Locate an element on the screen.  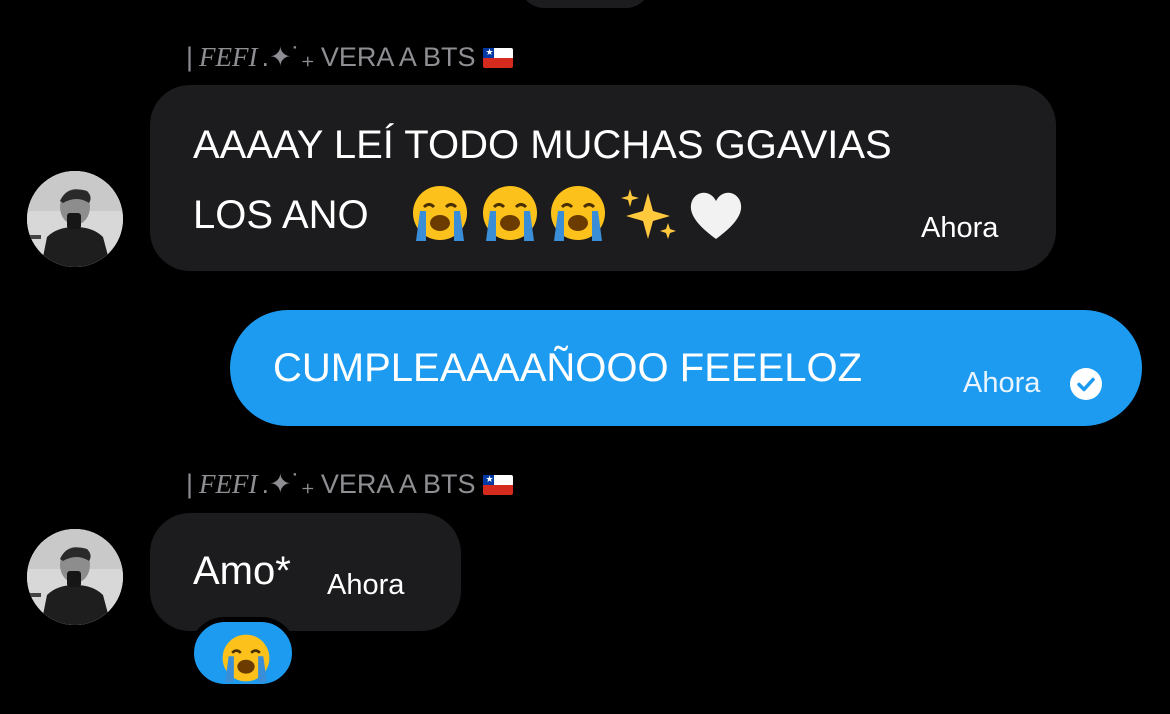
previous-message-bubble is located at coordinates (585, 4).